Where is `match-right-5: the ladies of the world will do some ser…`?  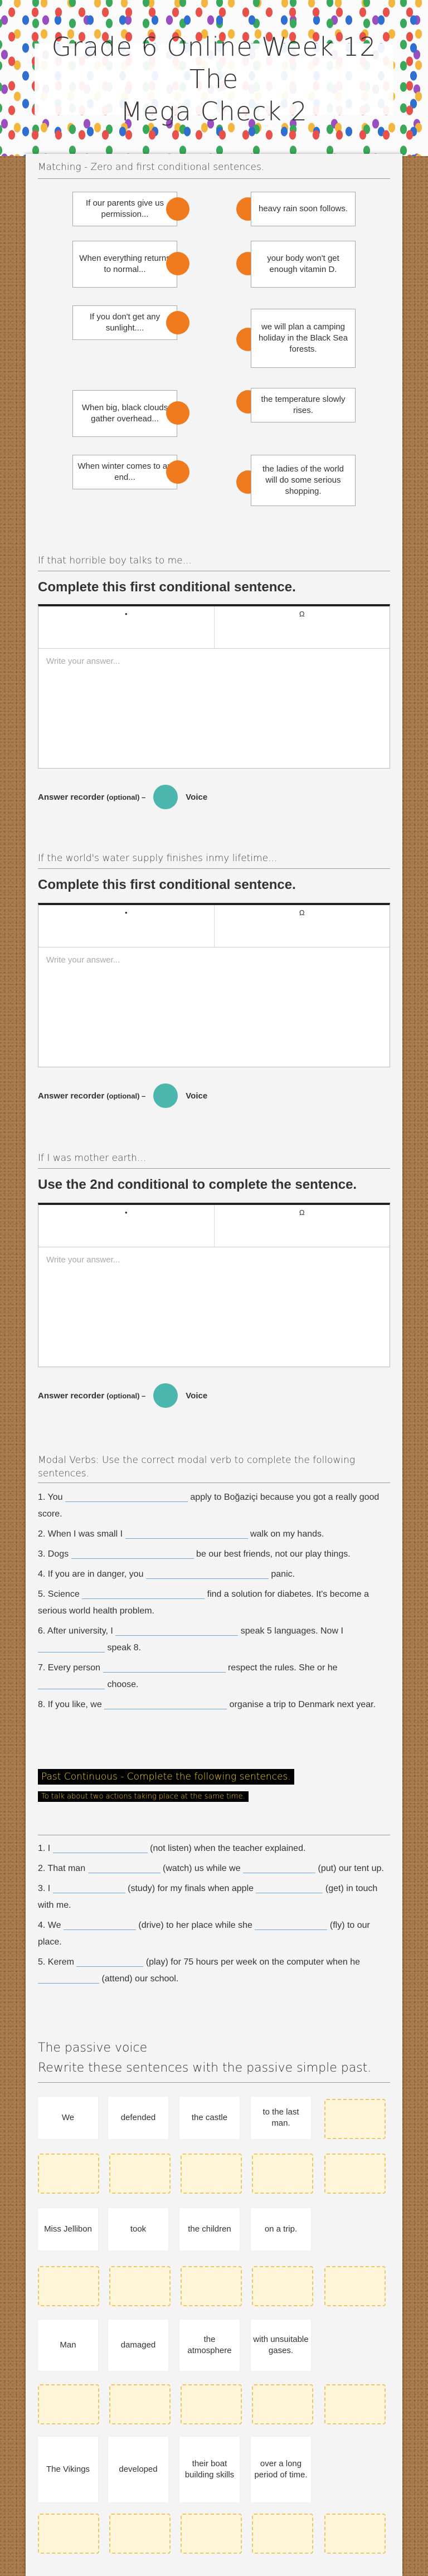 match-right-5: the ladies of the world will do some ser… is located at coordinates (303, 481).